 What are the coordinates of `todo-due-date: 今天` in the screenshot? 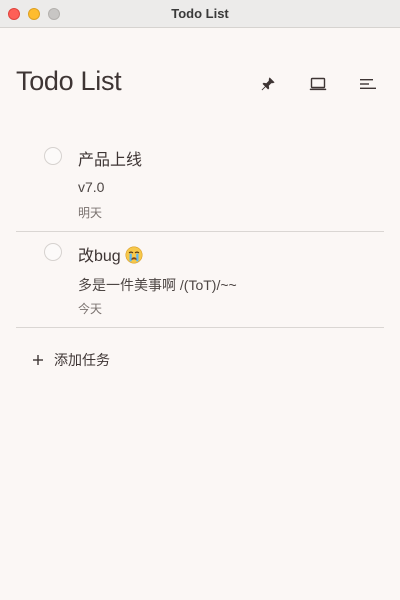 It's located at (90, 309).